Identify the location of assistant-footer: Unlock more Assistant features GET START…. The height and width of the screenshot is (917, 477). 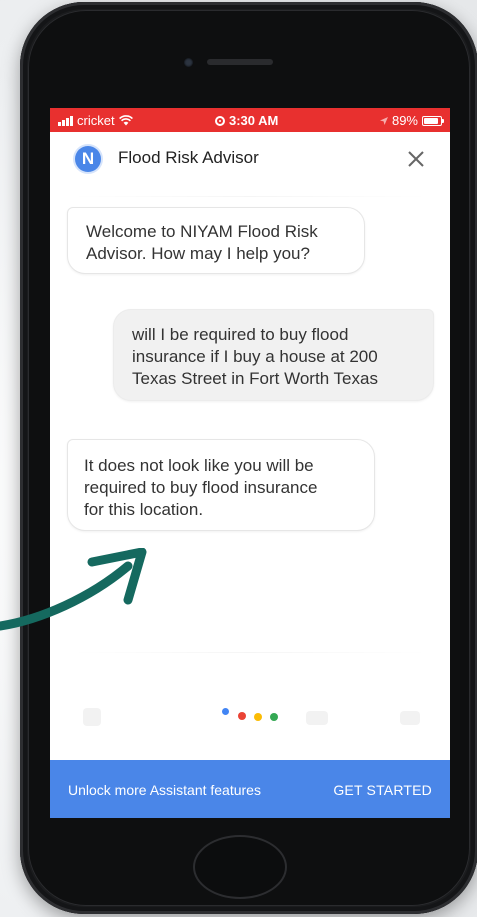
(250, 789).